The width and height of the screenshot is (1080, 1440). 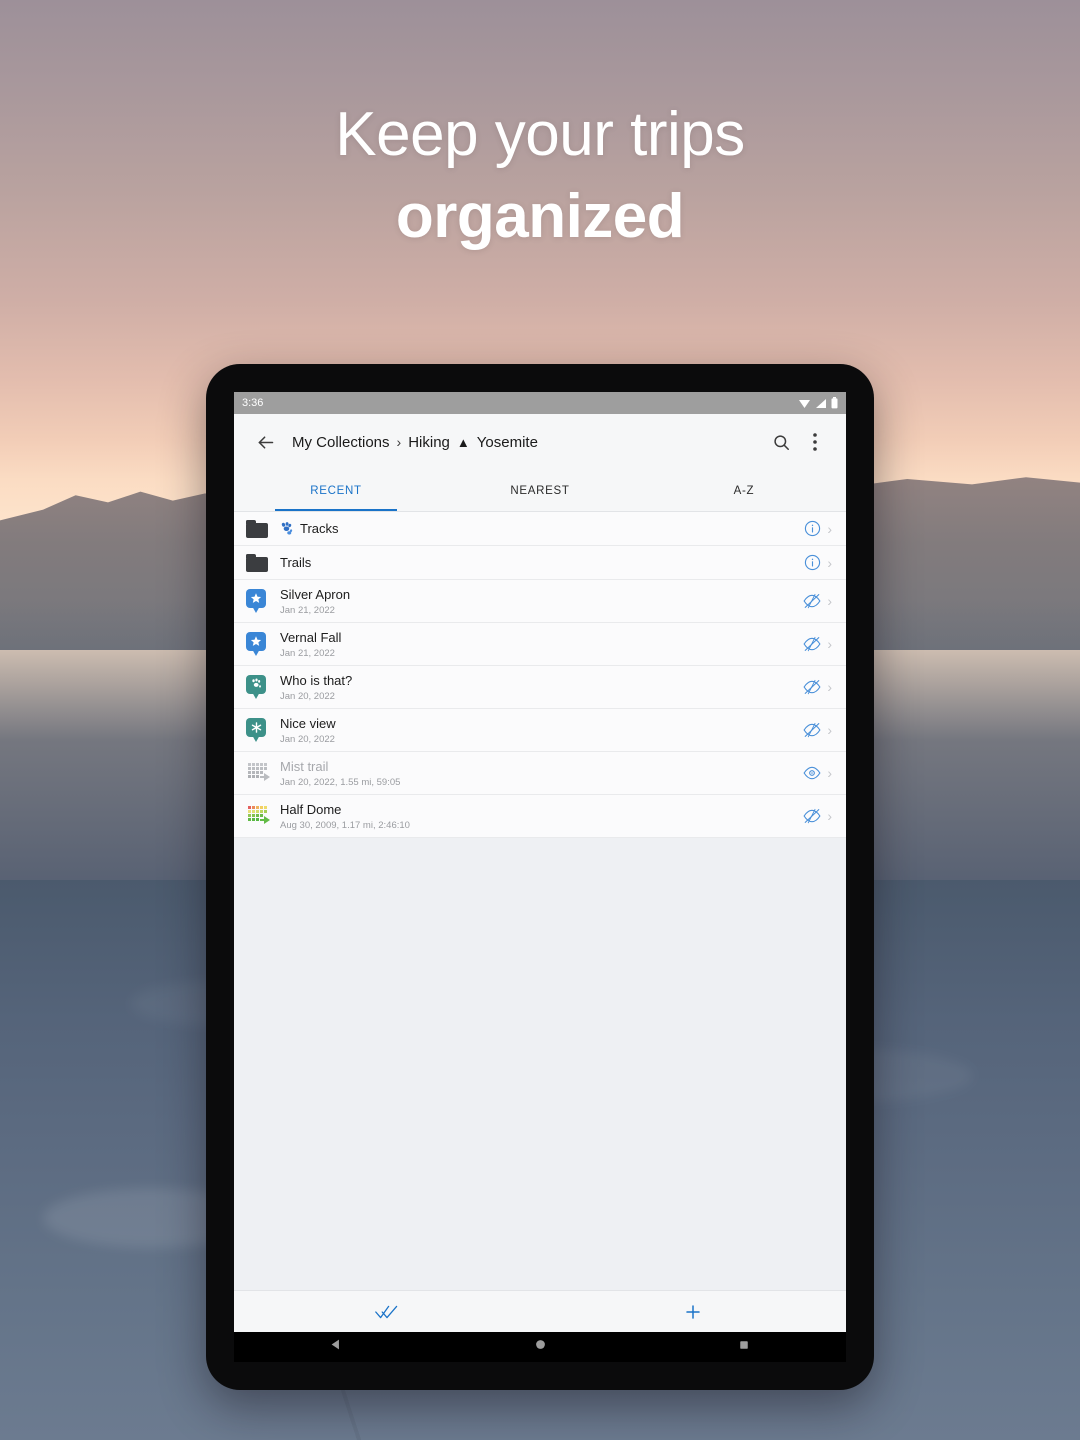 What do you see at coordinates (540, 730) in the screenshot?
I see `list-item: Nice view Jan 20, 2022 ›` at bounding box center [540, 730].